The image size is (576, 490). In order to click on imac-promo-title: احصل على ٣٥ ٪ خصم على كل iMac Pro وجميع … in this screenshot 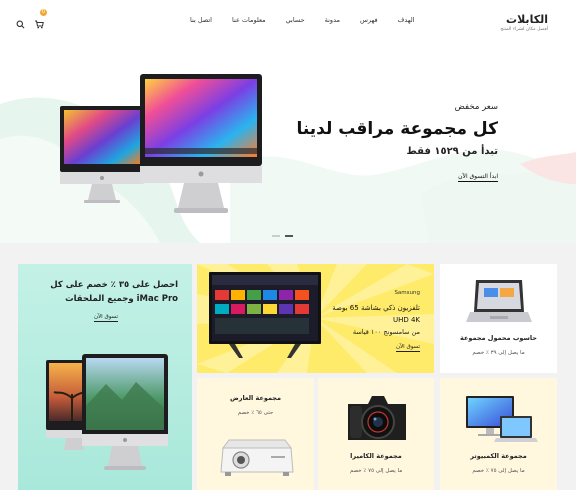, I will do `click(114, 292)`.